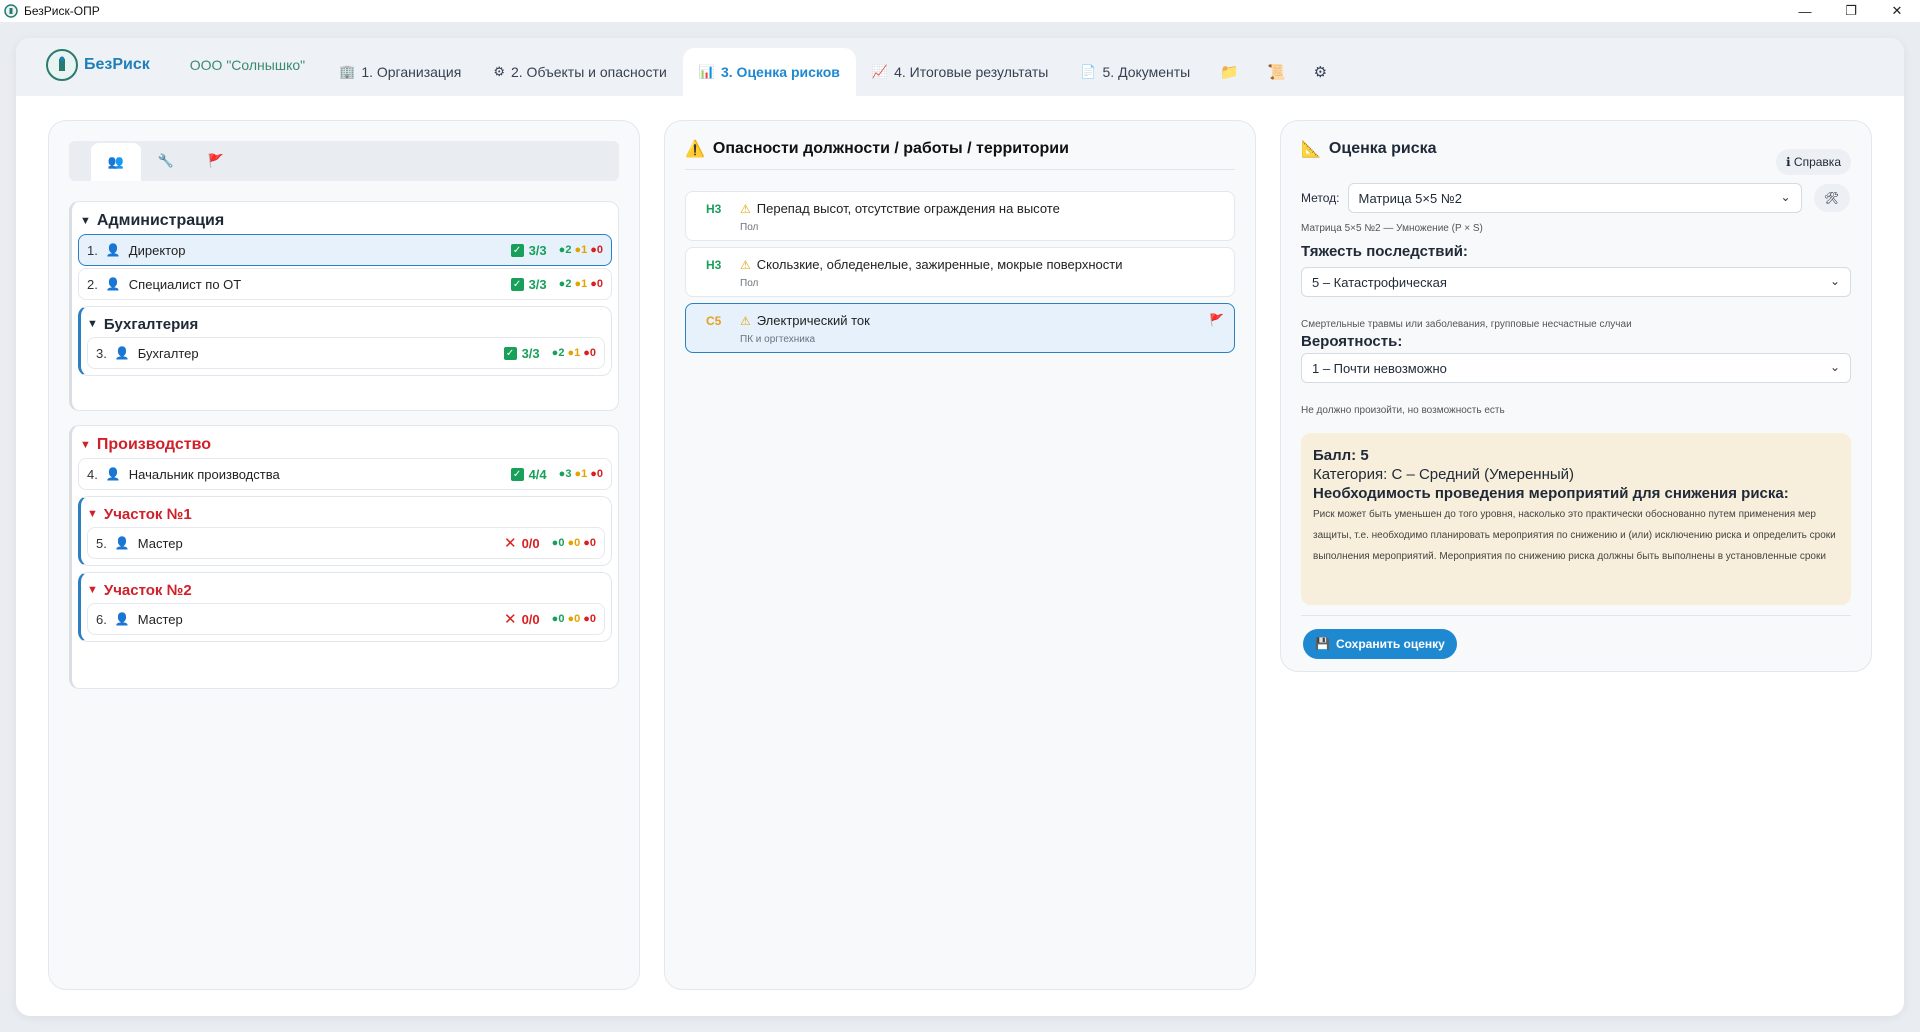 Image resolution: width=1920 pixels, height=1032 pixels. What do you see at coordinates (1834, 367) in the screenshot?
I see `chevron-down-icon: ⌄` at bounding box center [1834, 367].